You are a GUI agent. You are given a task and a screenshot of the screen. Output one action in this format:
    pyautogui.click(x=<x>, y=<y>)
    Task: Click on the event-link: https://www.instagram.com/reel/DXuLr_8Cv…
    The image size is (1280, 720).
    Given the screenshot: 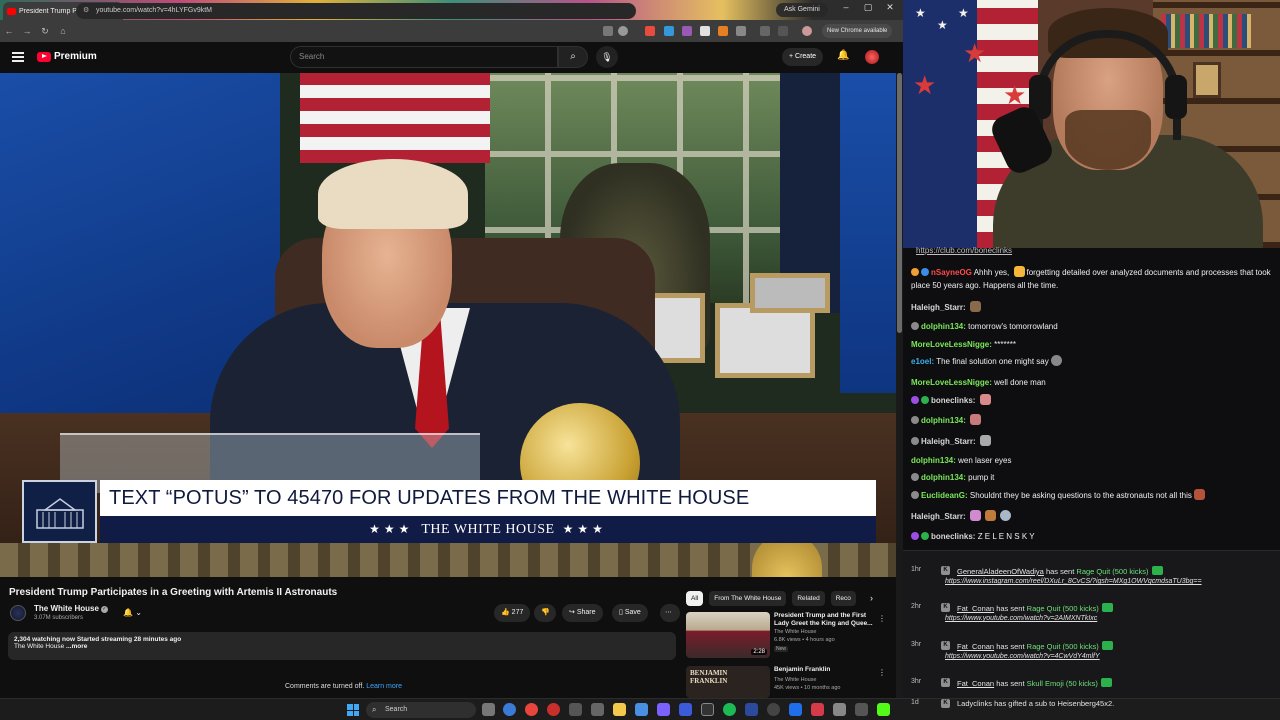 What is the action you would take?
    pyautogui.click(x=1073, y=581)
    